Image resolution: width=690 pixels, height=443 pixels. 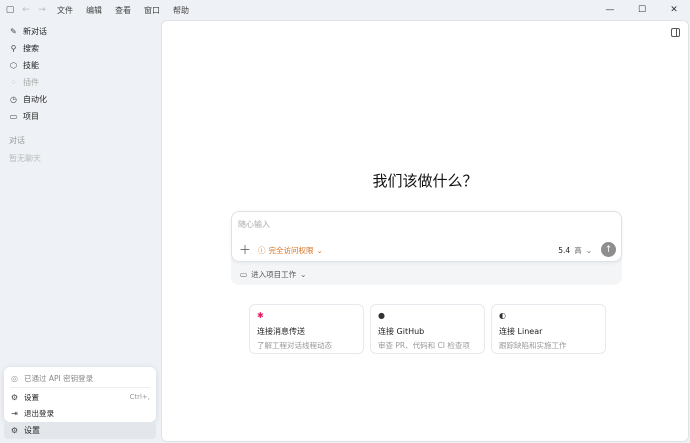 I want to click on model-selector: 5.4 高 ⌄, so click(x=575, y=250).